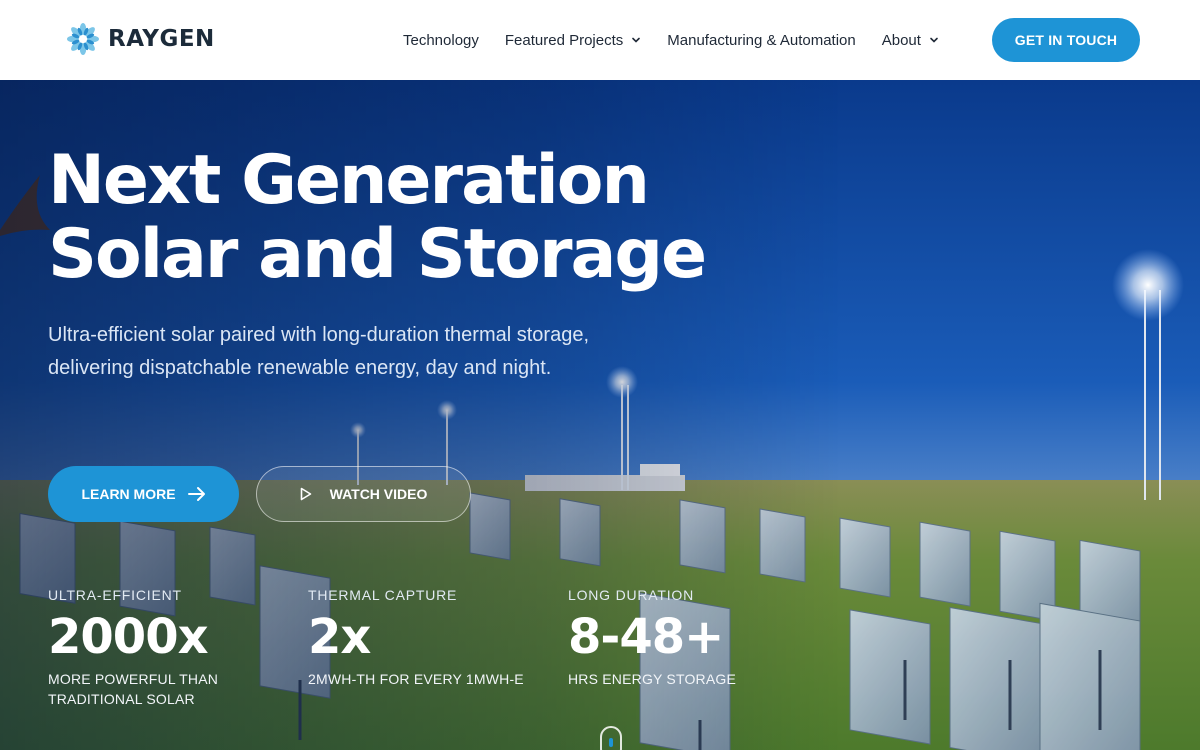  I want to click on stat-label: ULTRA-EFFICIENT, so click(115, 595).